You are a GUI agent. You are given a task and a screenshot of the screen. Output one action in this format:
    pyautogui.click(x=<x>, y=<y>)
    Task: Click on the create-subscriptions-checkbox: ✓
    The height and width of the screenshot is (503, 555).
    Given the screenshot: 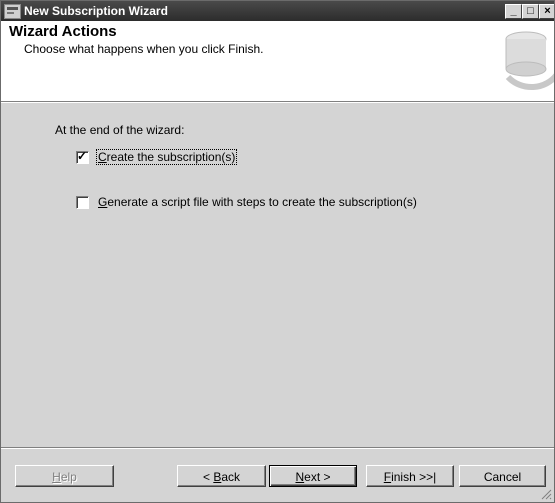 What is the action you would take?
    pyautogui.click(x=82, y=156)
    